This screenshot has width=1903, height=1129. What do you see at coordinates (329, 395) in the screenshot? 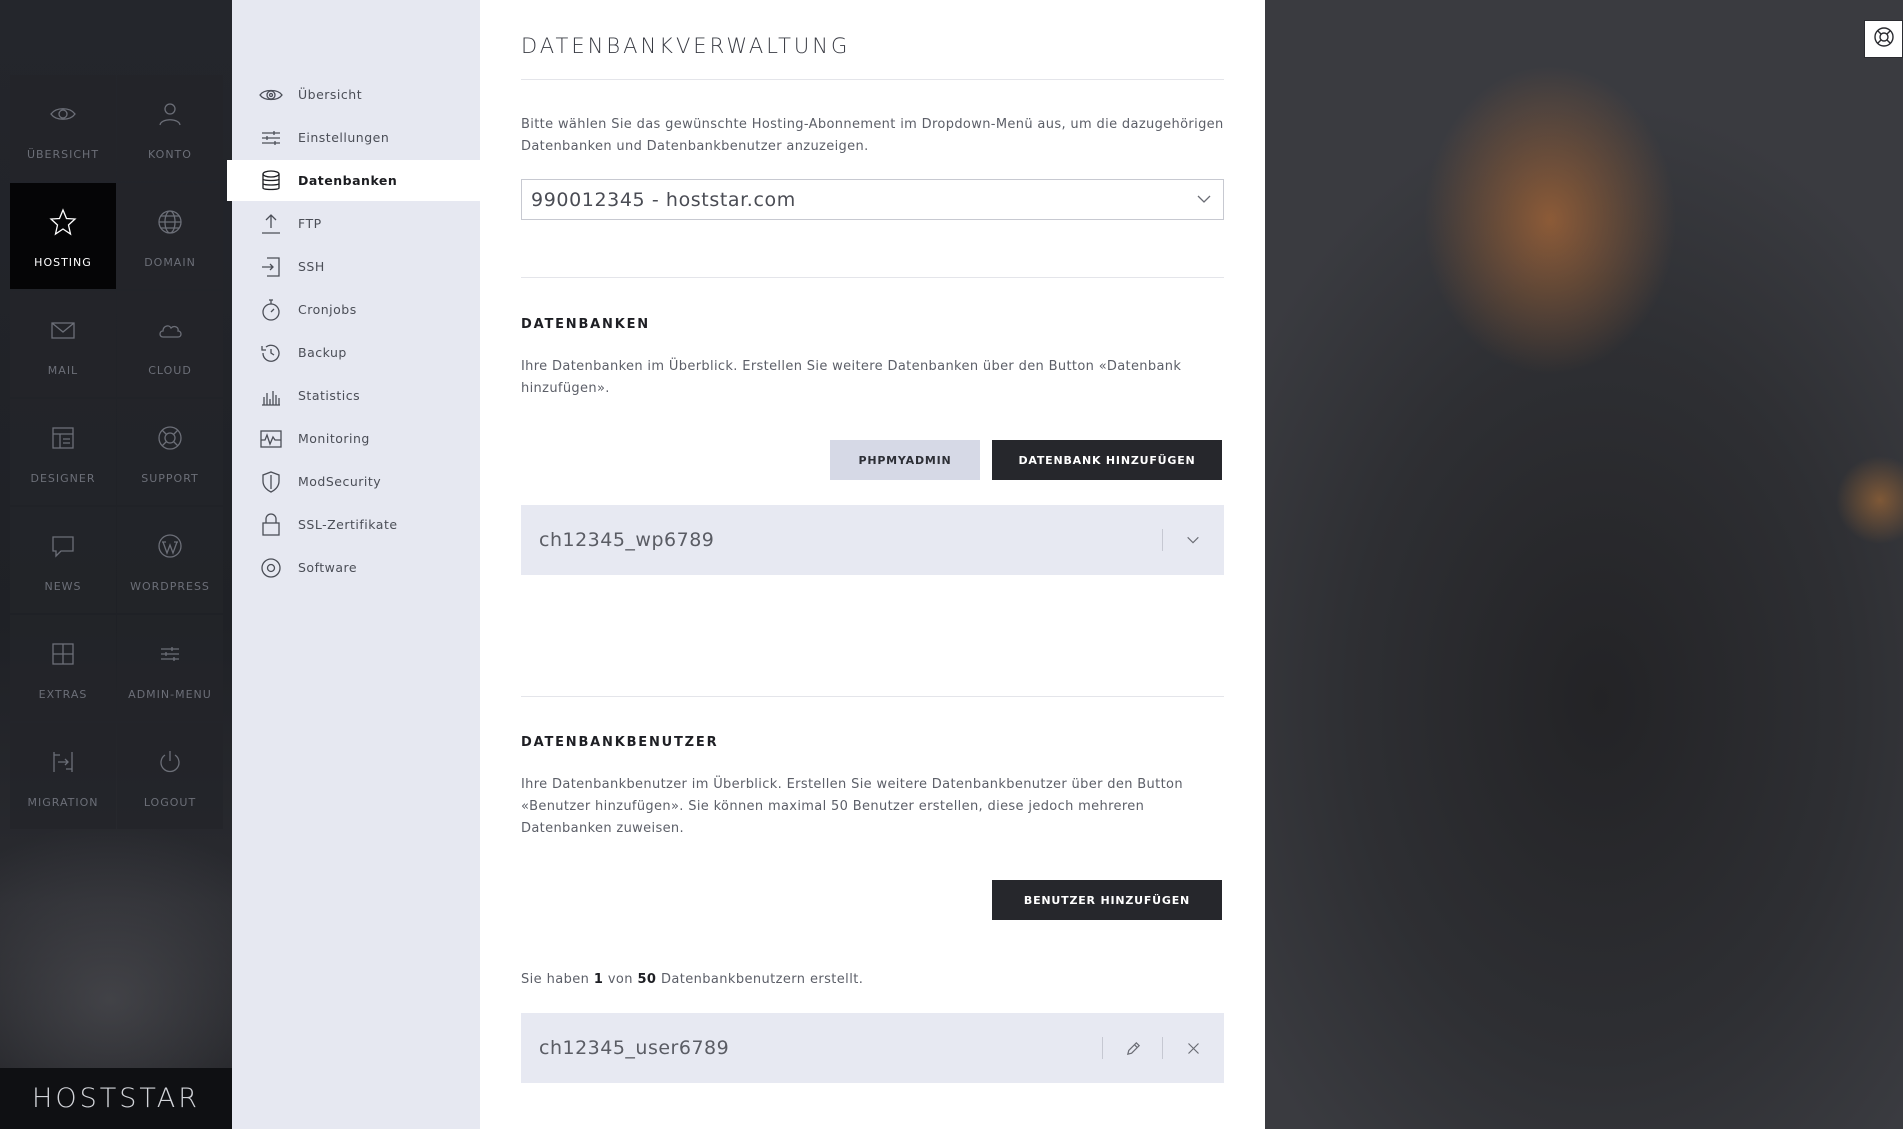
I see `submenu-item-label: Statistics` at bounding box center [329, 395].